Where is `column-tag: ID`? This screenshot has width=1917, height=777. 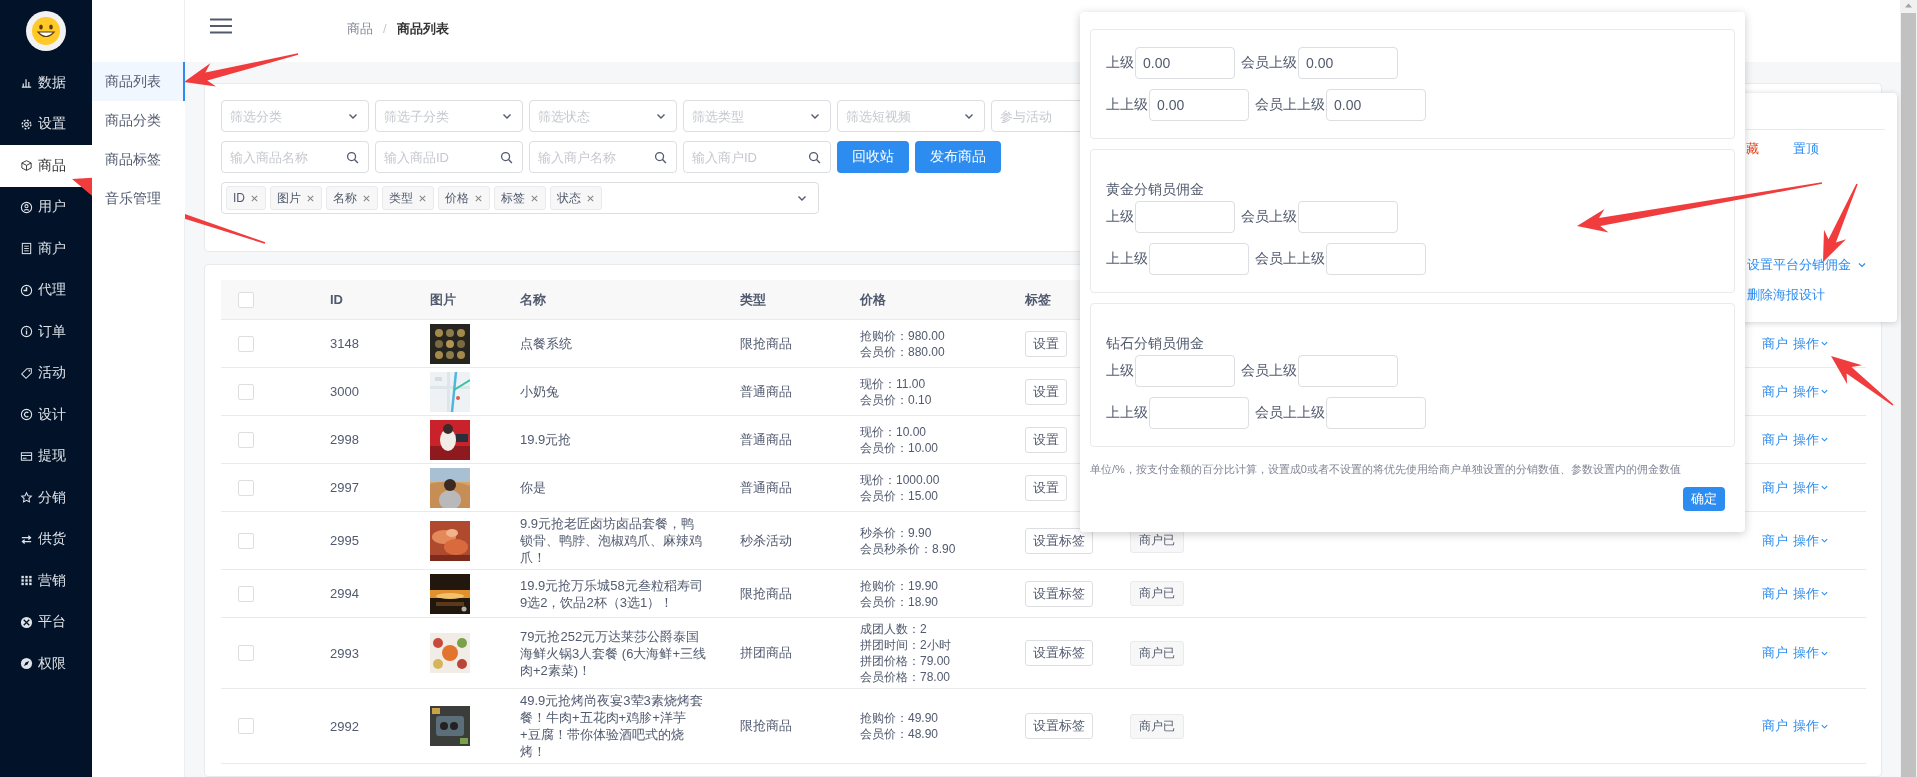 column-tag: ID is located at coordinates (246, 198).